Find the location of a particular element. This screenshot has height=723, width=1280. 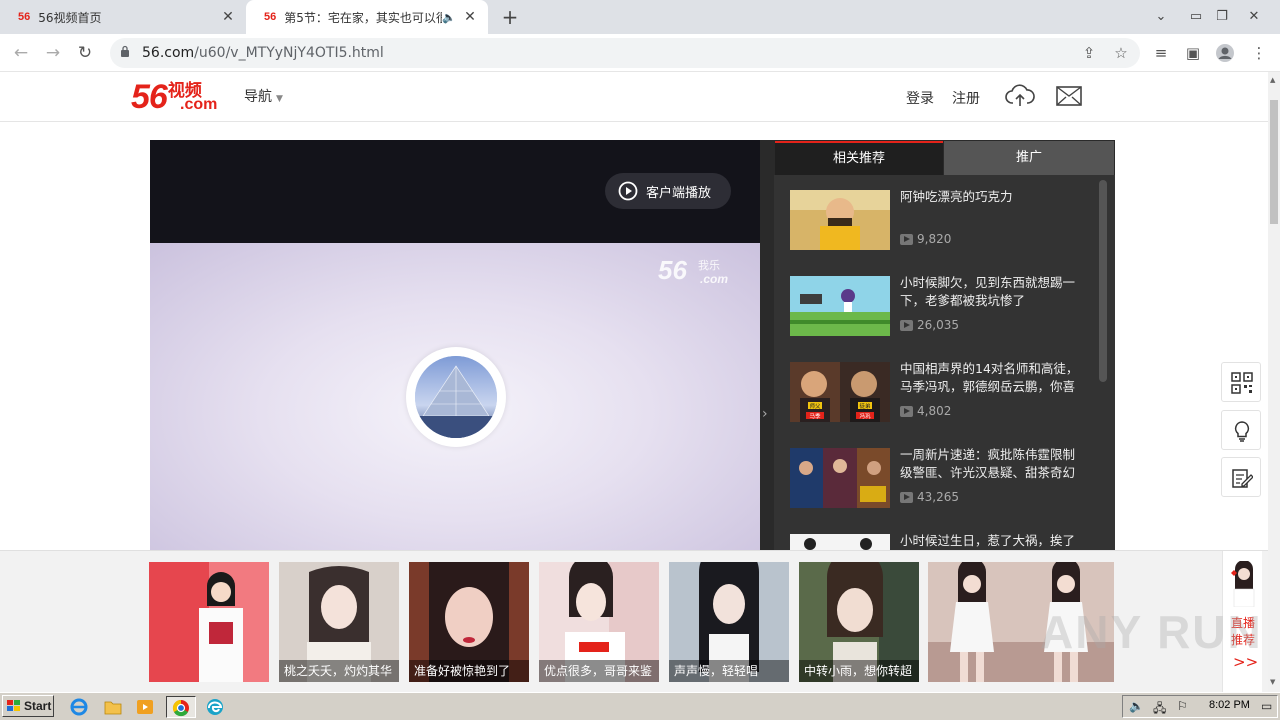

logo-number: 56 is located at coordinates (149, 97).